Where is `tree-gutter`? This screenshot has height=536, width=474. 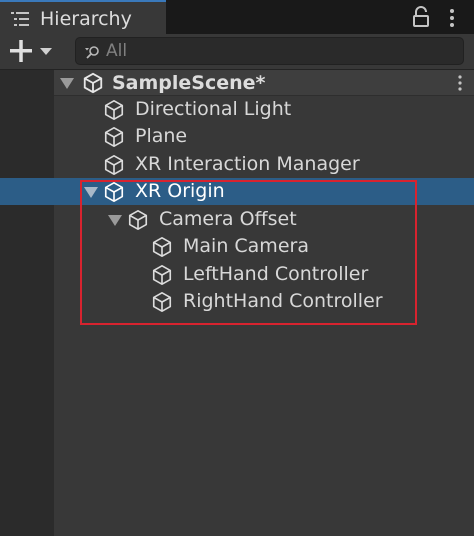
tree-gutter is located at coordinates (27, 303).